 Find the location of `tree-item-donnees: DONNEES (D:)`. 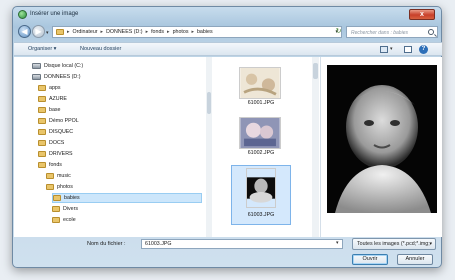

tree-item-donnees: DONNEES (D:) is located at coordinates (56, 77).